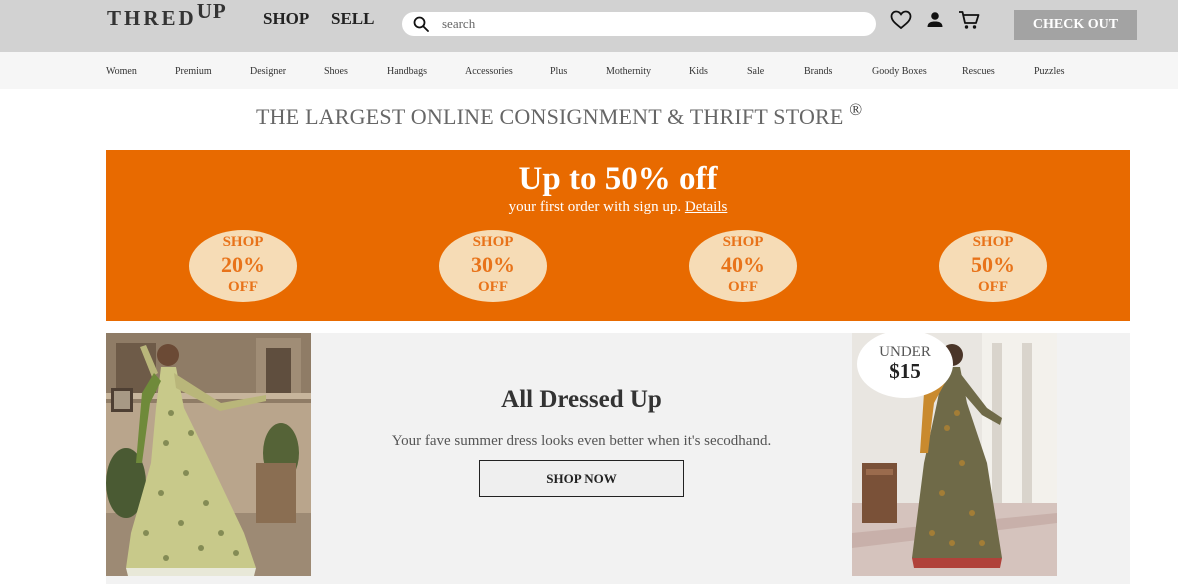 The width and height of the screenshot is (1178, 584). I want to click on nav-sell-link: SELL, so click(352, 19).